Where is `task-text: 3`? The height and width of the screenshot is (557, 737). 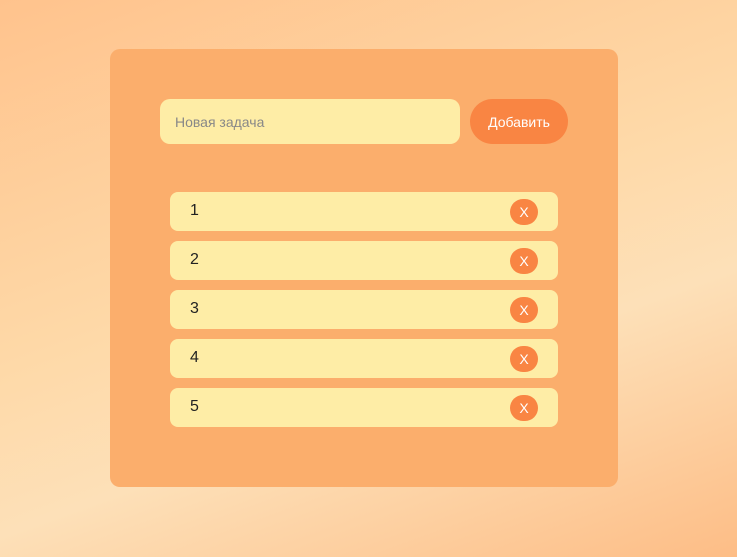 task-text: 3 is located at coordinates (194, 308).